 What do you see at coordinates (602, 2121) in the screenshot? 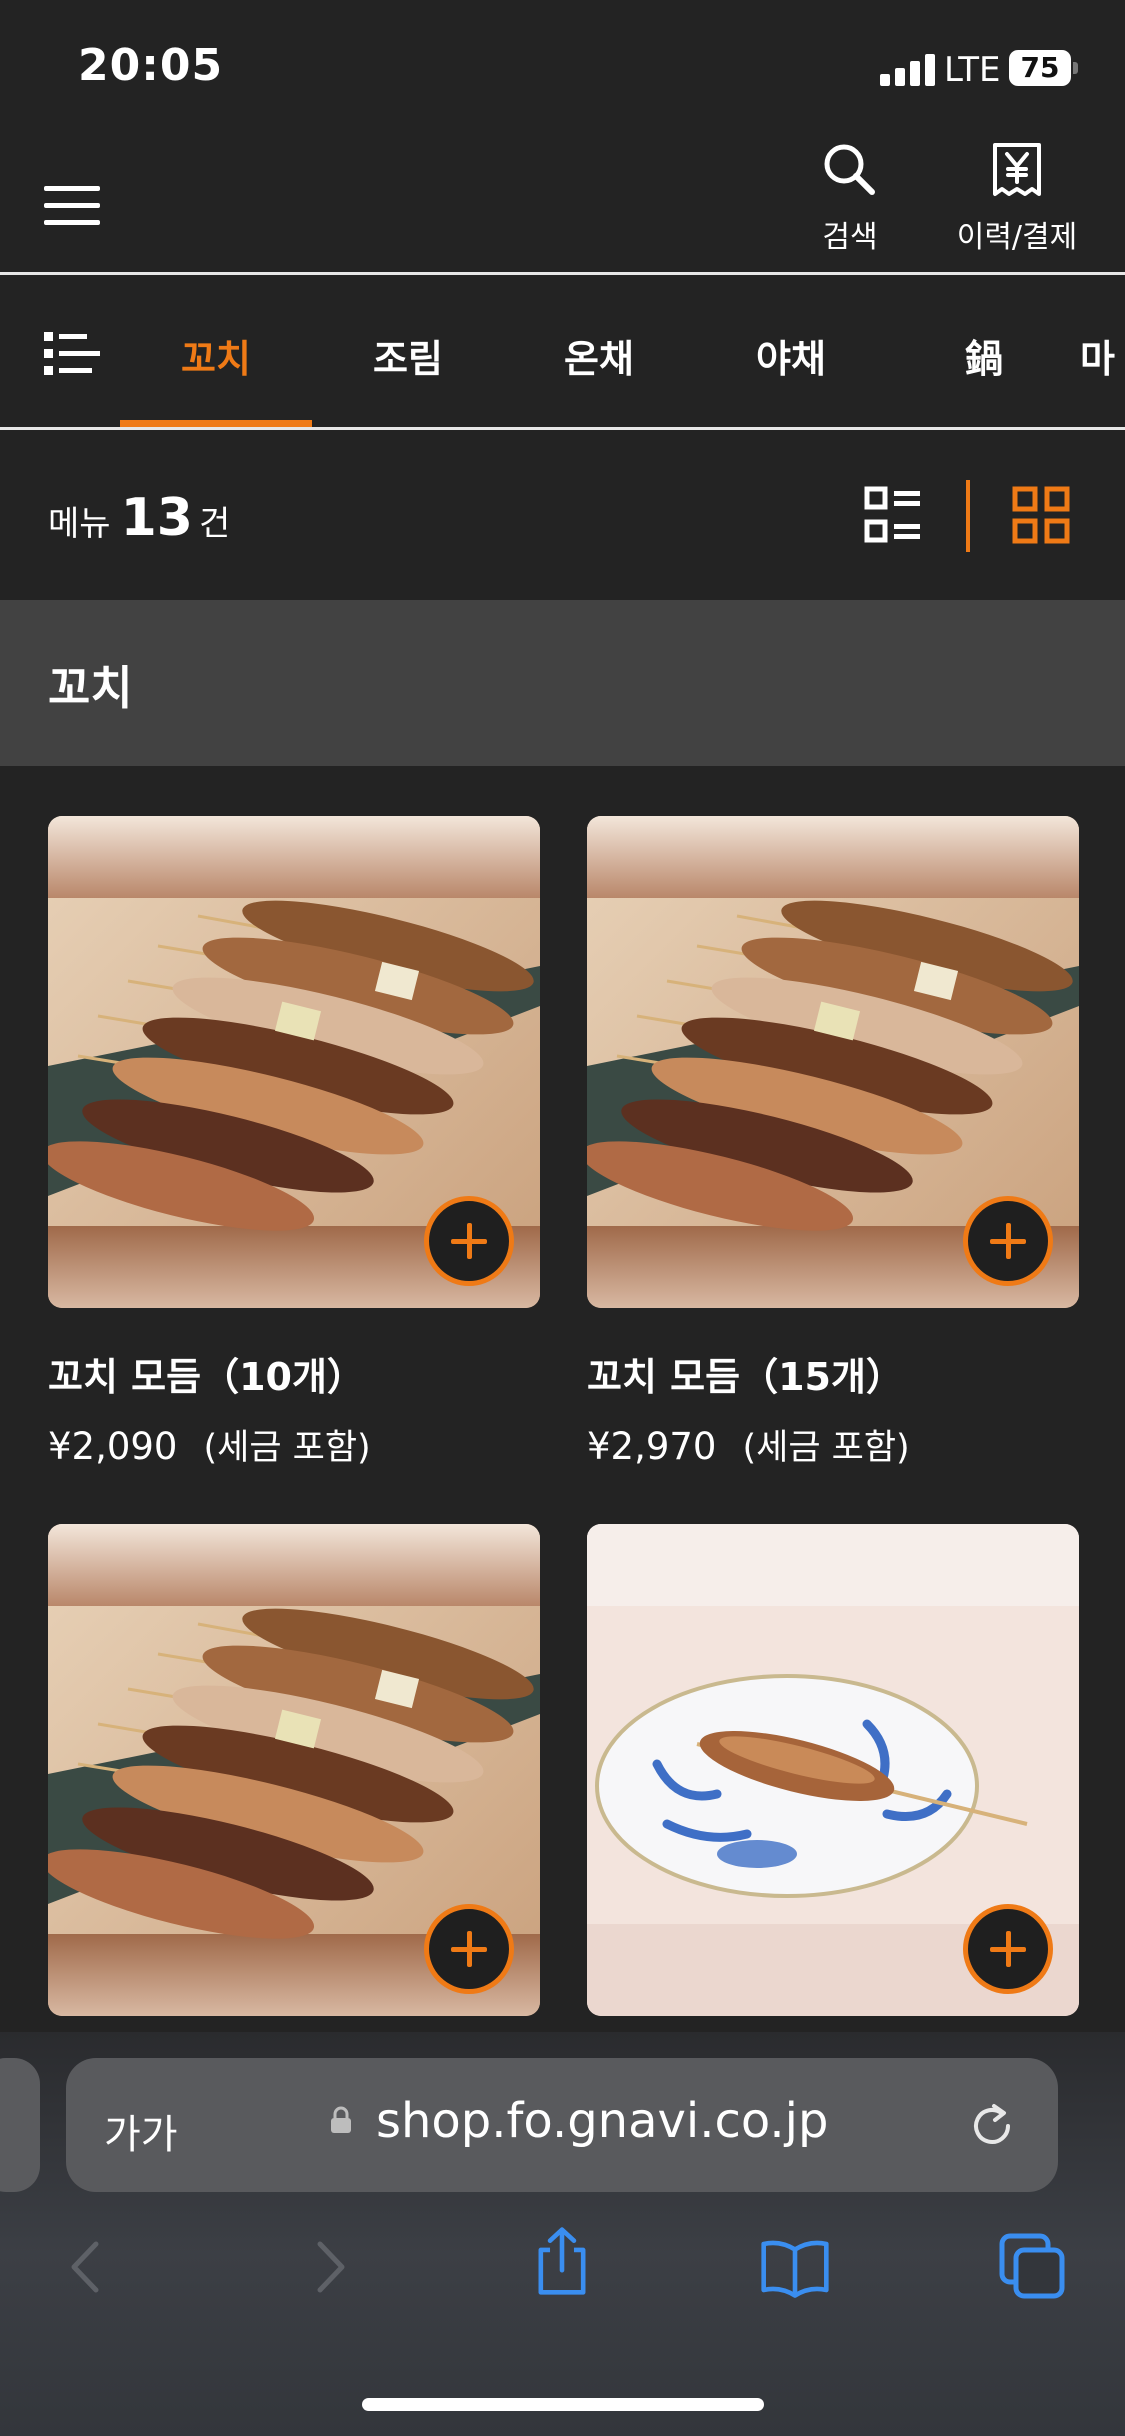
I see `url-text: shop.fo.gnavi.co.jp` at bounding box center [602, 2121].